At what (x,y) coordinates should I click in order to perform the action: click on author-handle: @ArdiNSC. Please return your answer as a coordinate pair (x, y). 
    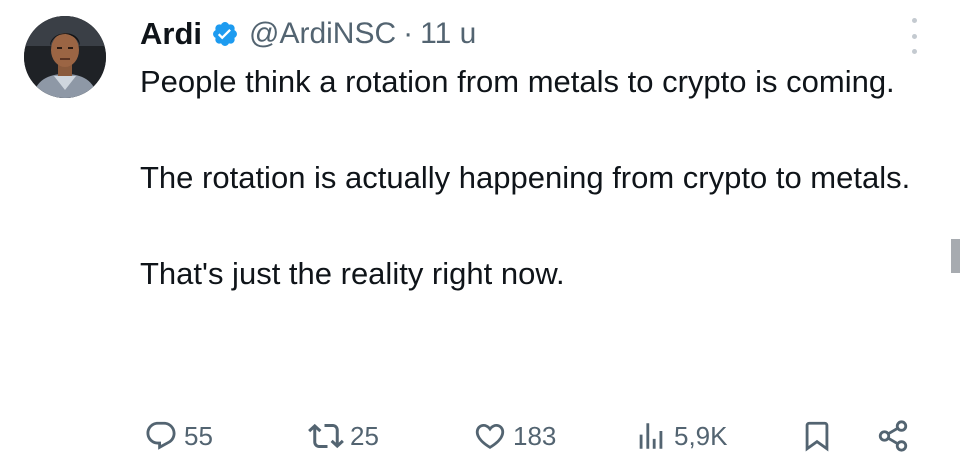
    Looking at the image, I should click on (322, 34).